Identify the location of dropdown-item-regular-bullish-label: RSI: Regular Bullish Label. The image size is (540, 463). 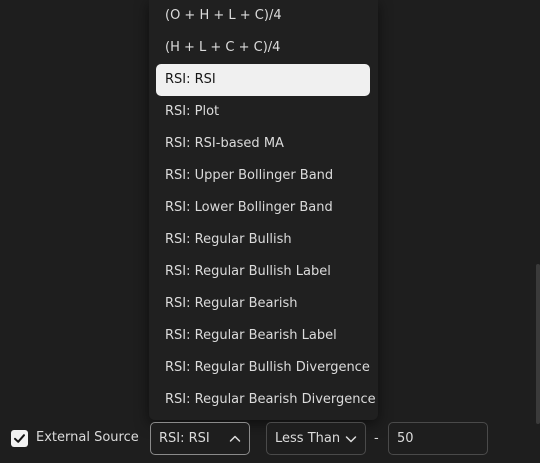
(263, 272).